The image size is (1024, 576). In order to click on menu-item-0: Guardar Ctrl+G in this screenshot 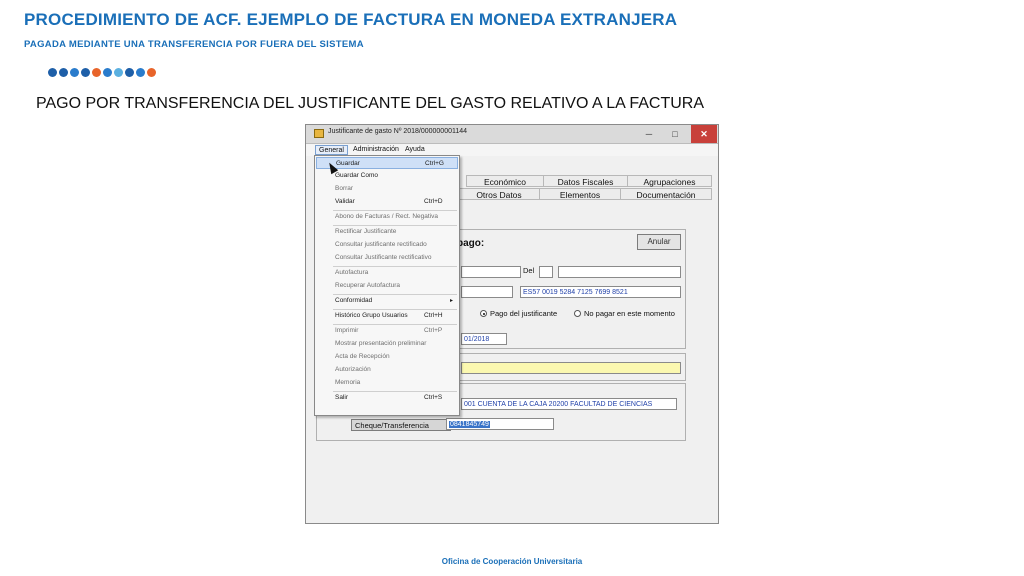, I will do `click(387, 163)`.